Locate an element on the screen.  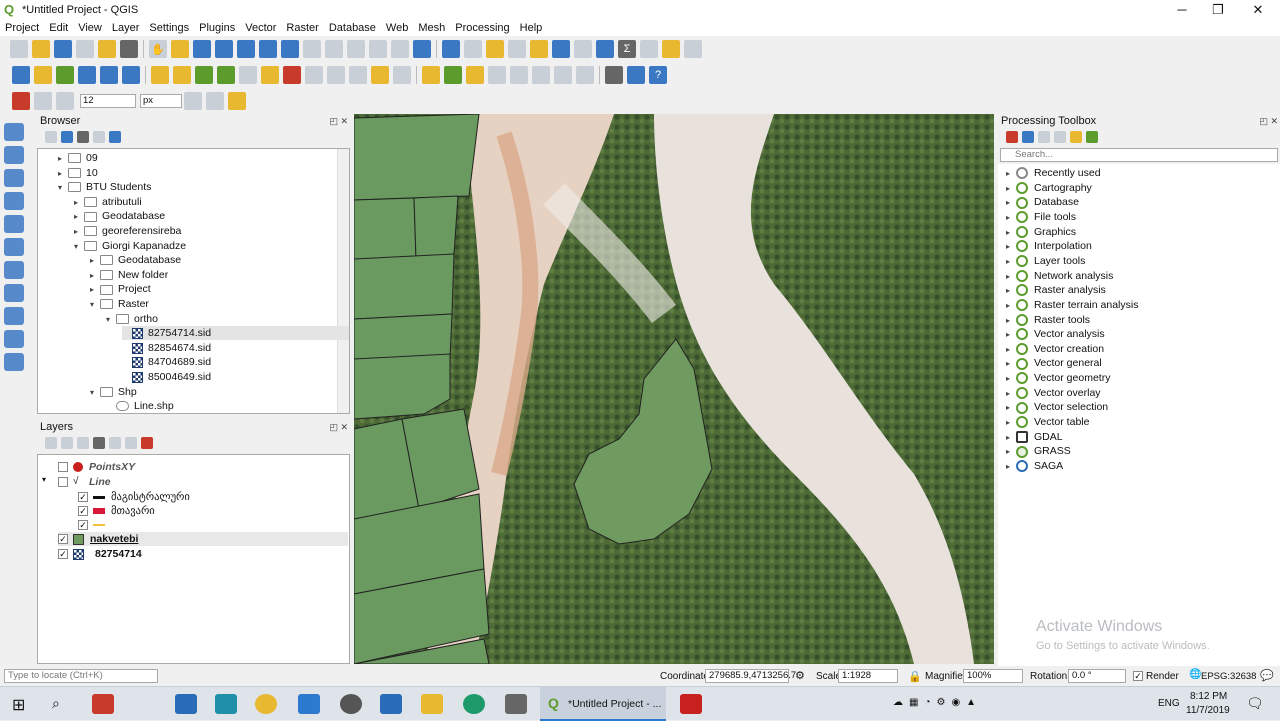
menu-vector: Vector is located at coordinates (260, 28).